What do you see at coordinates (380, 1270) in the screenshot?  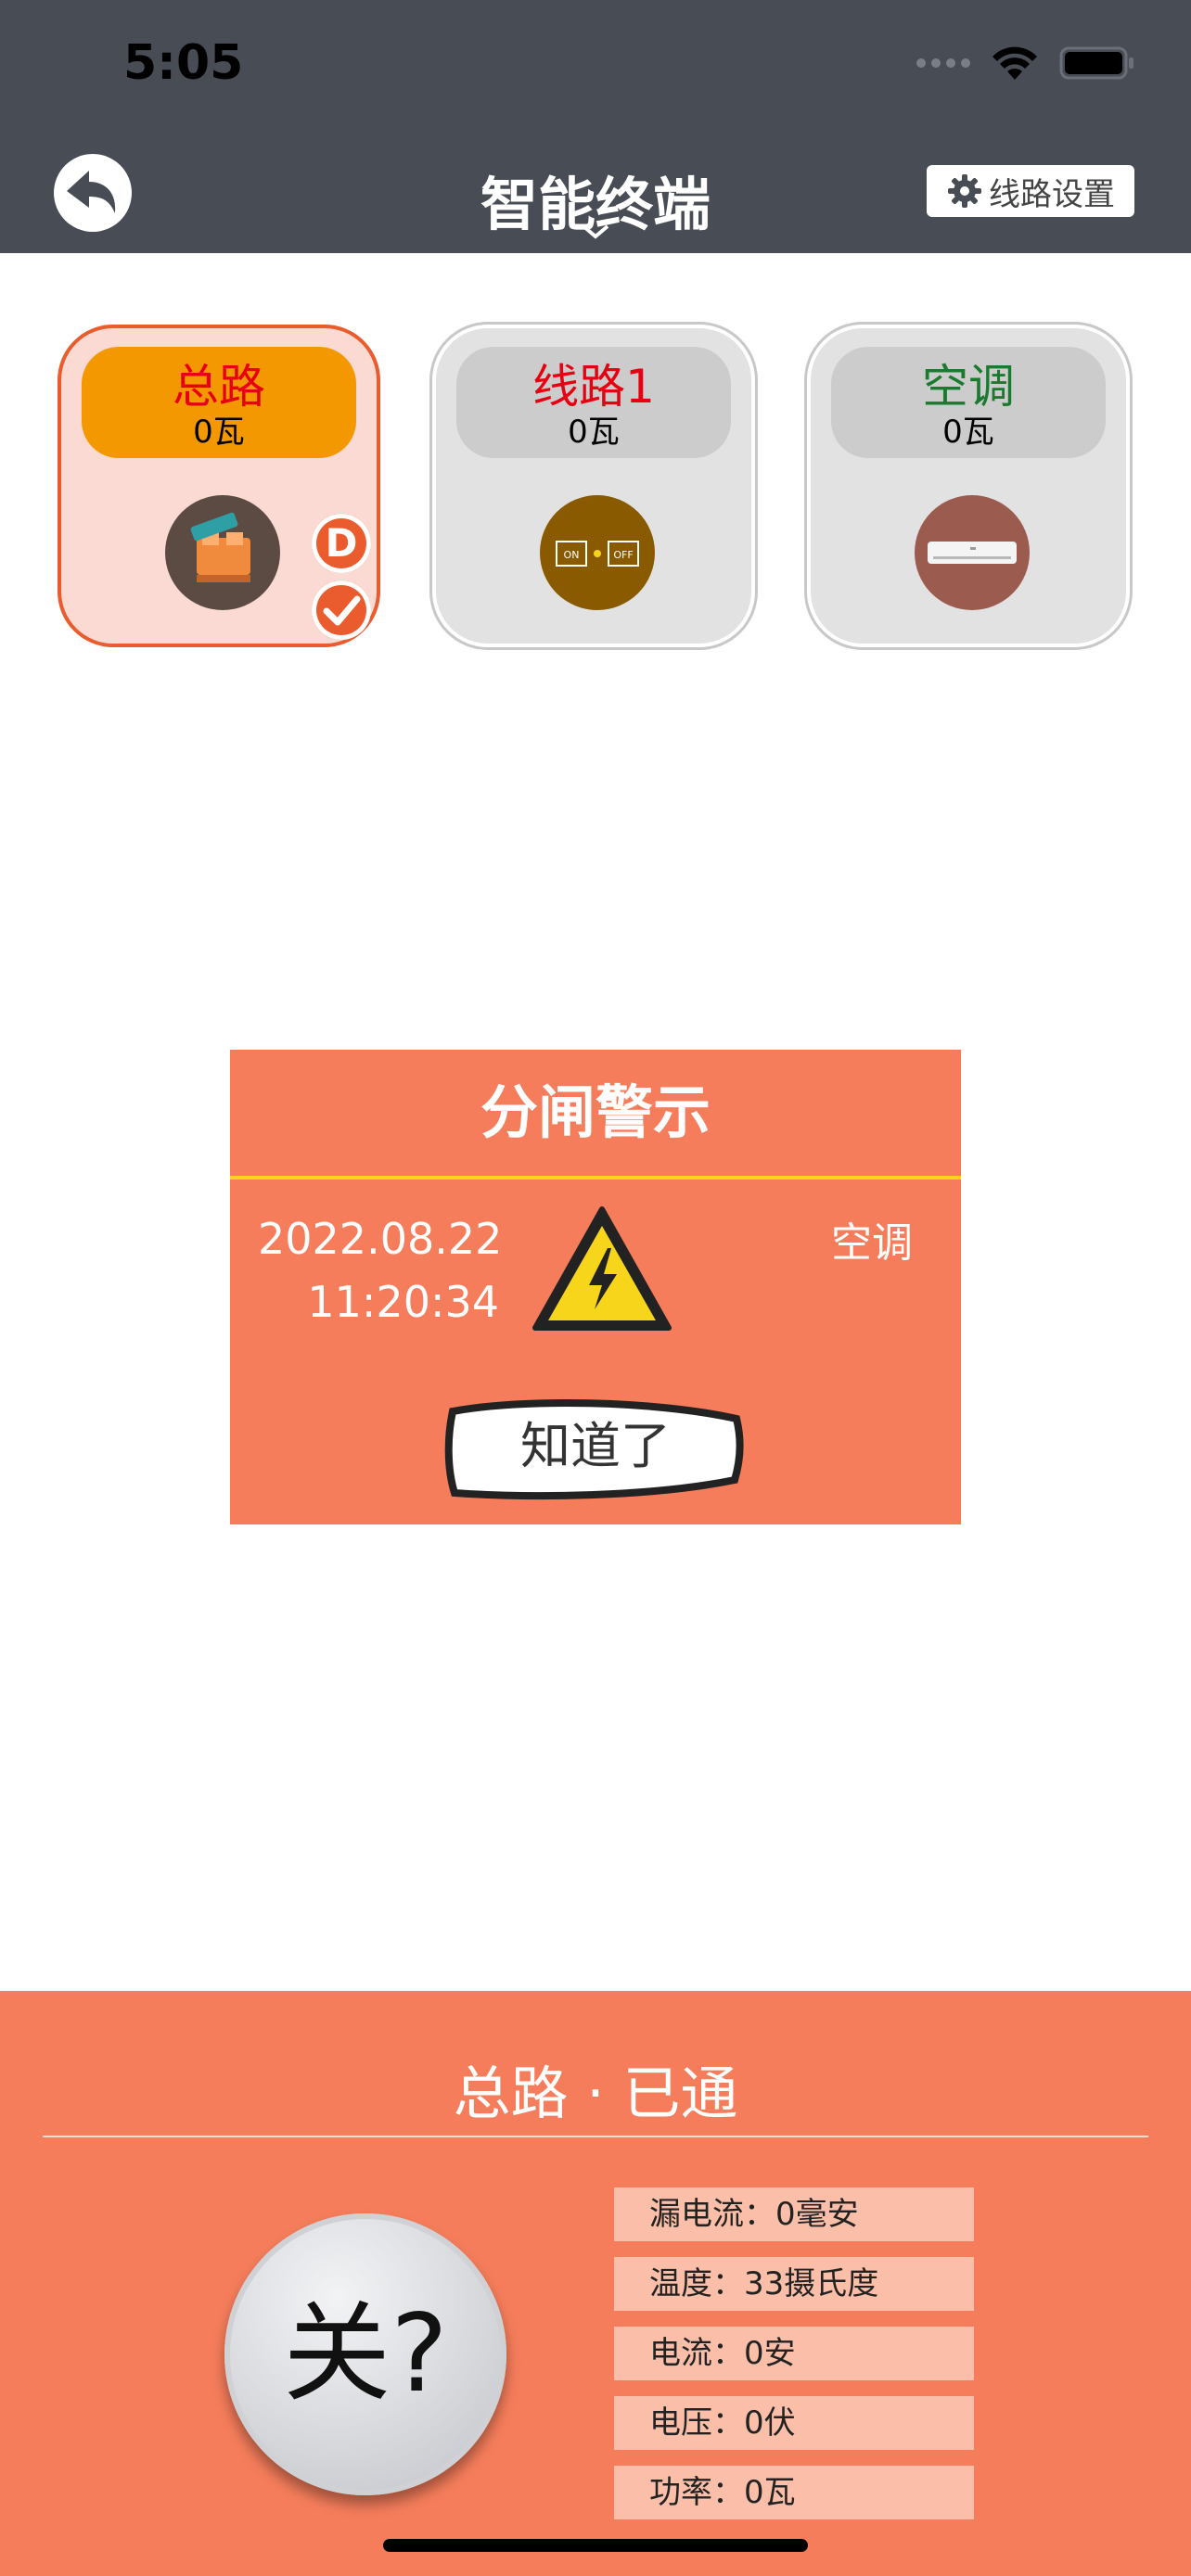 I see `warning-timestamp: 2022.08.22 11:20:34` at bounding box center [380, 1270].